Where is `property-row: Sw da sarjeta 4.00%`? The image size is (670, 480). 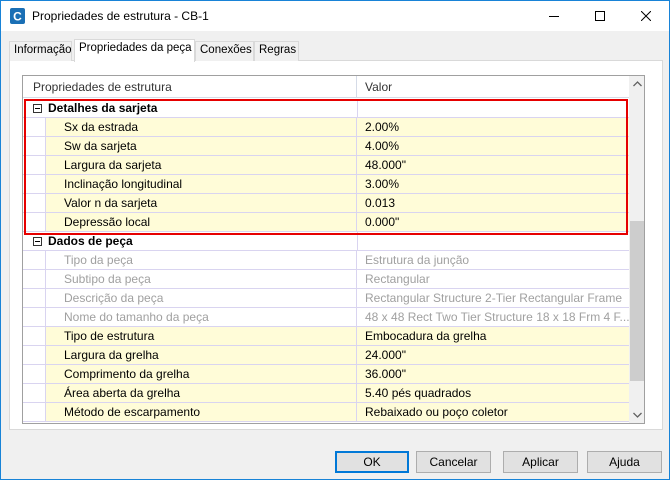 property-row: Sw da sarjeta 4.00% is located at coordinates (326, 146).